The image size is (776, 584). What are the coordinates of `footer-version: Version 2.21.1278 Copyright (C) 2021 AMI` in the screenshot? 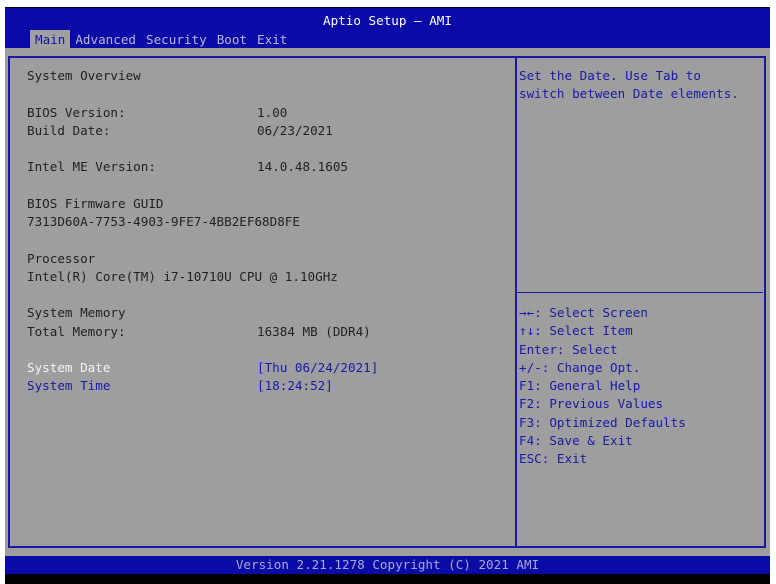 It's located at (387, 565).